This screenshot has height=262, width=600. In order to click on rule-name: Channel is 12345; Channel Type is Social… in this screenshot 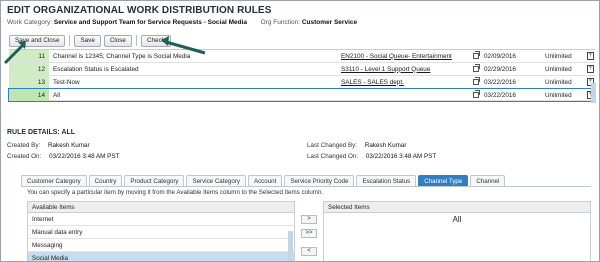, I will do `click(122, 56)`.